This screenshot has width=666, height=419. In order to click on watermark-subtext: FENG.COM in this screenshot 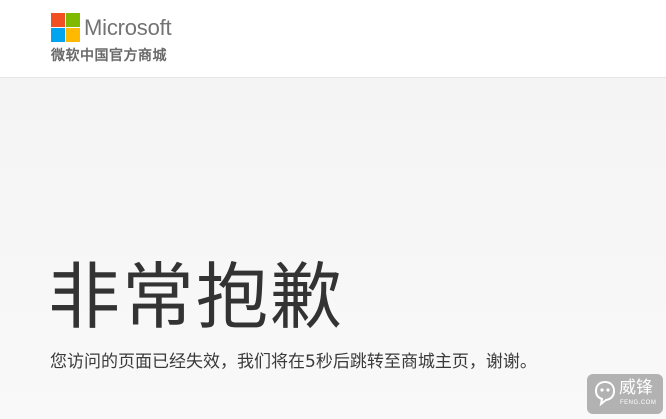, I will do `click(638, 403)`.